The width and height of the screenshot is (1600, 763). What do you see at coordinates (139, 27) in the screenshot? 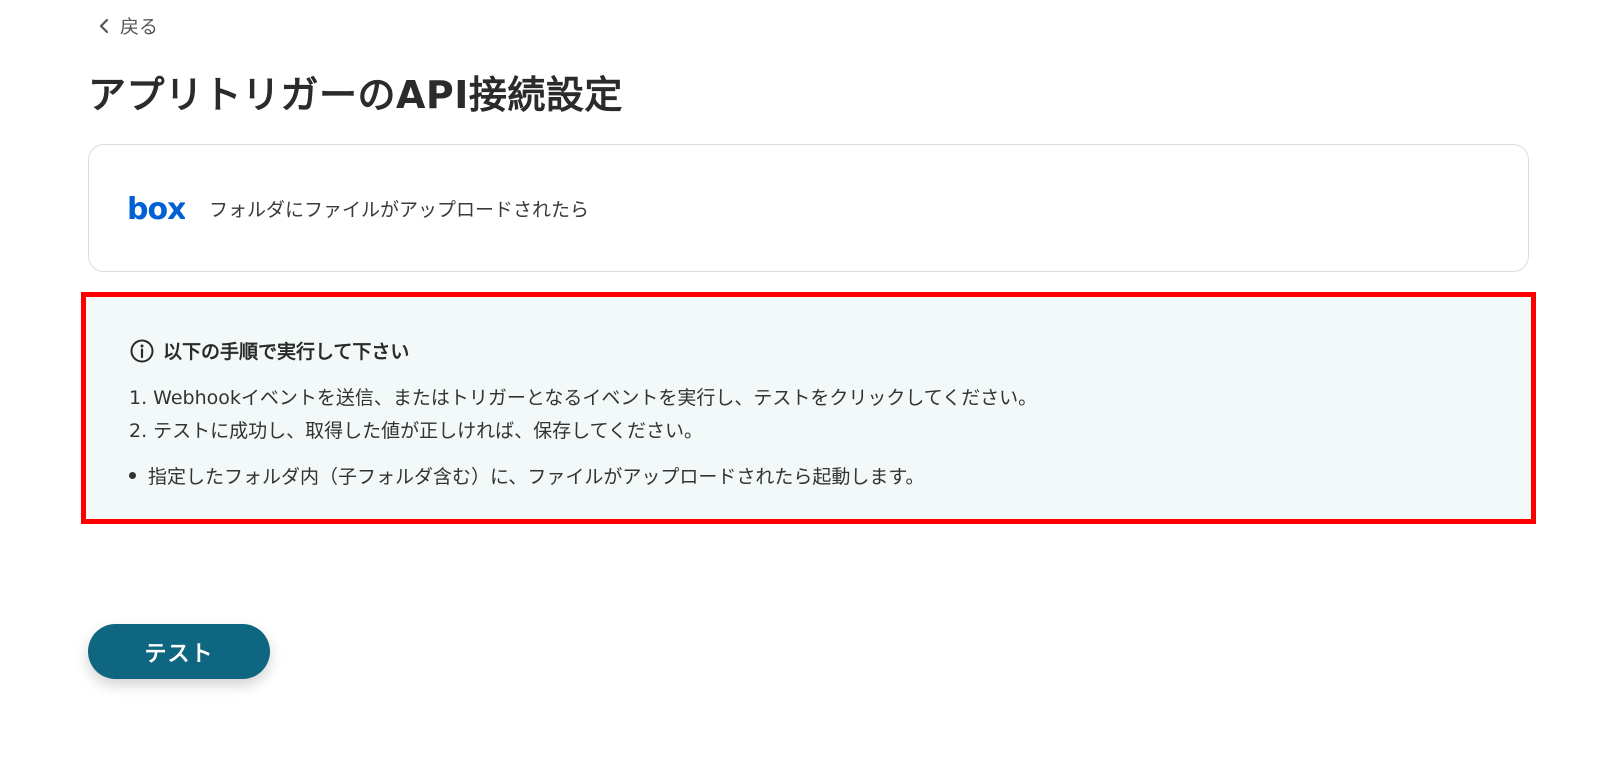
I see `back-label: 戻る` at bounding box center [139, 27].